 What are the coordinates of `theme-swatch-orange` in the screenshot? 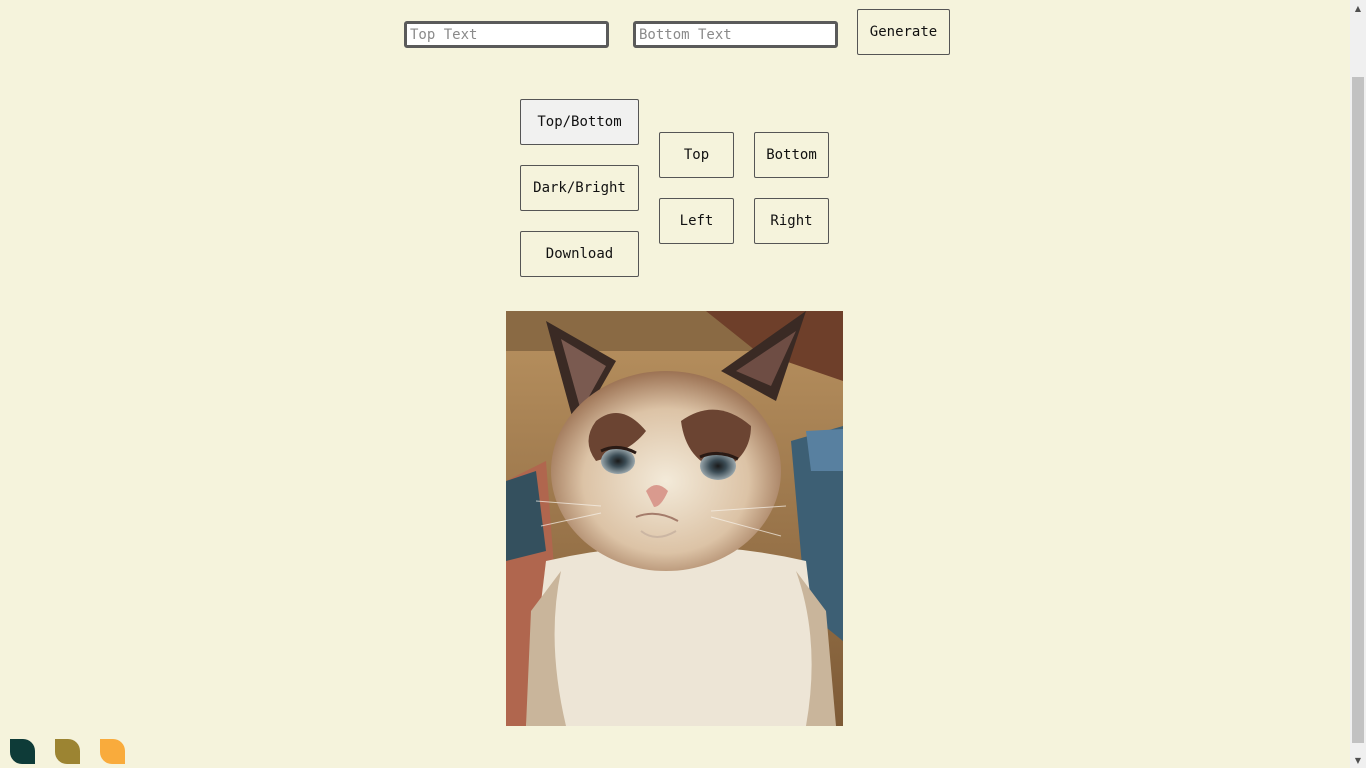 It's located at (112, 751).